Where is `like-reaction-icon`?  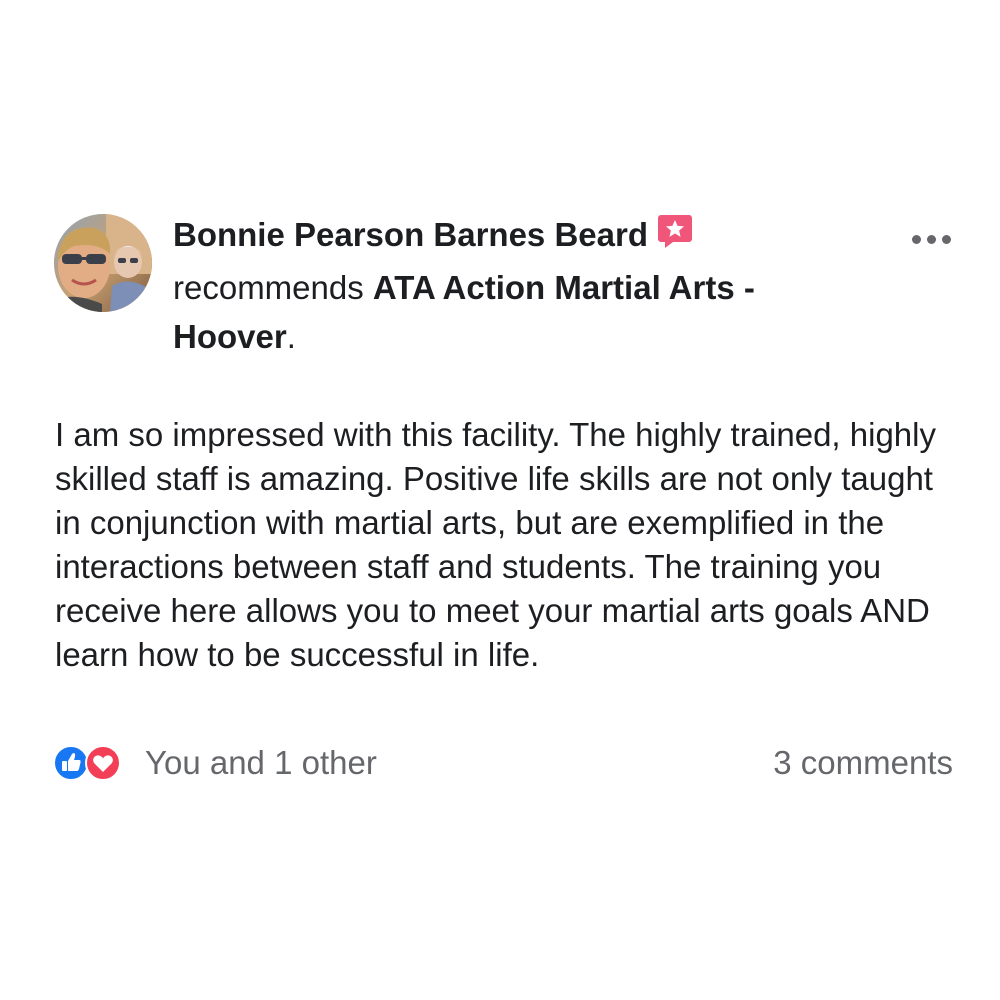
like-reaction-icon is located at coordinates (71, 763).